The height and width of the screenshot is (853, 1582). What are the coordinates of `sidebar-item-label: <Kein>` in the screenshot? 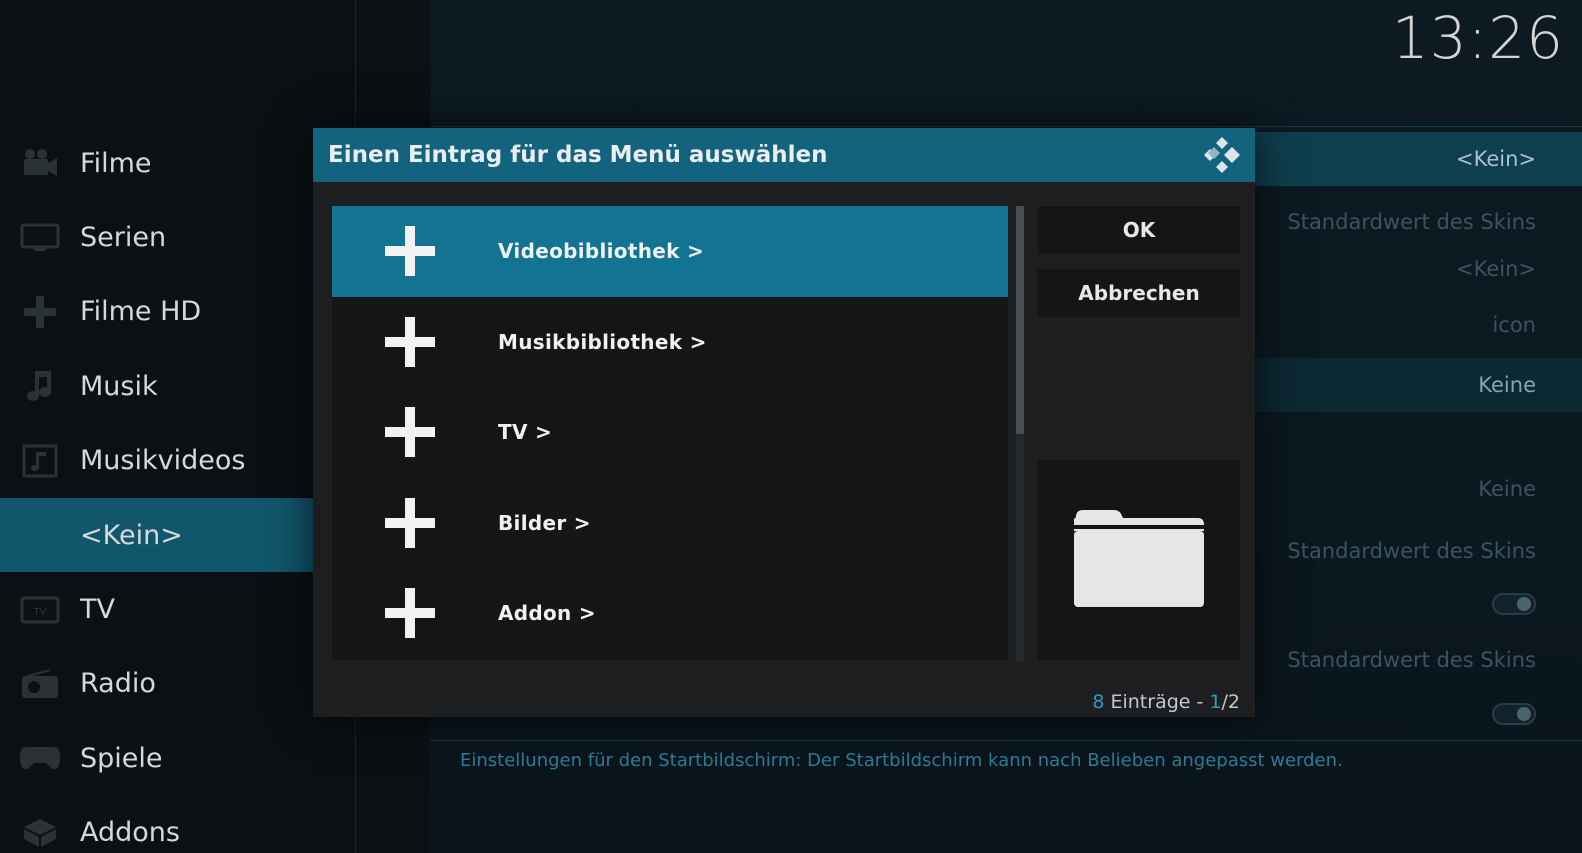 It's located at (131, 535).